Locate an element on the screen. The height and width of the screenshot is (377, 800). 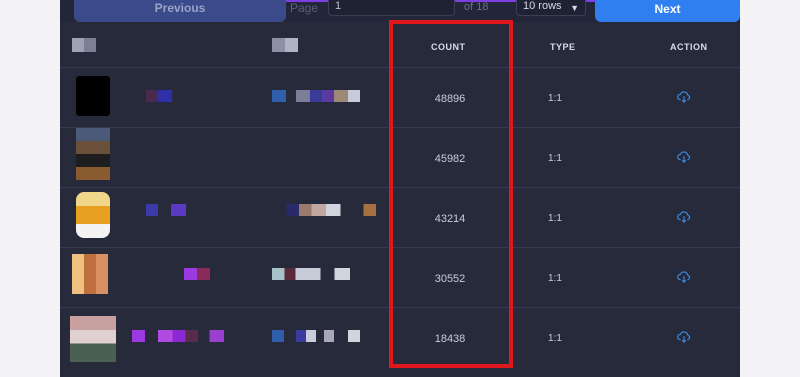
table-row: 43214 1:1 is located at coordinates (400, 218).